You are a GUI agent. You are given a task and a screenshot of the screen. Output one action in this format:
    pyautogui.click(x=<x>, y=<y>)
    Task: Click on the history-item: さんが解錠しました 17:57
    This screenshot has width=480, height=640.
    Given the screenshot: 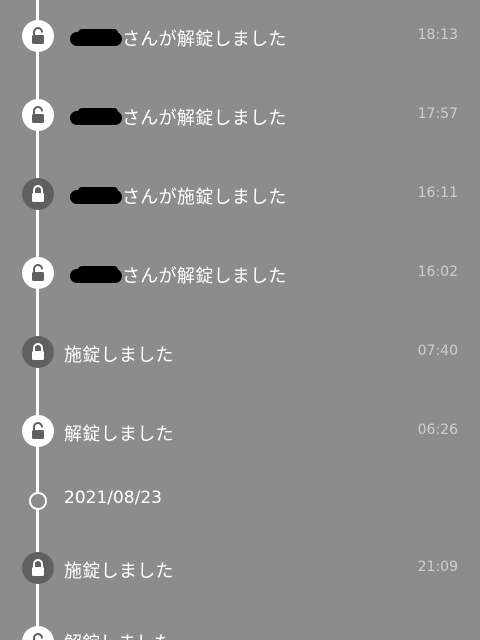 What is the action you would take?
    pyautogui.click(x=240, y=115)
    